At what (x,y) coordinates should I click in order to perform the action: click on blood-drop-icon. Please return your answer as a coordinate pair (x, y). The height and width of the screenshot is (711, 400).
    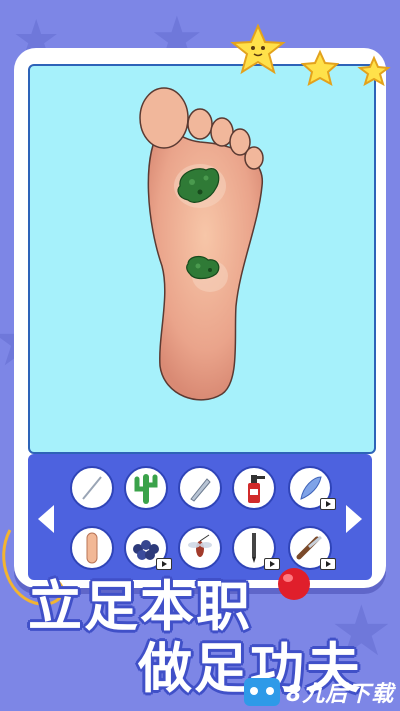
    Looking at the image, I should click on (294, 584).